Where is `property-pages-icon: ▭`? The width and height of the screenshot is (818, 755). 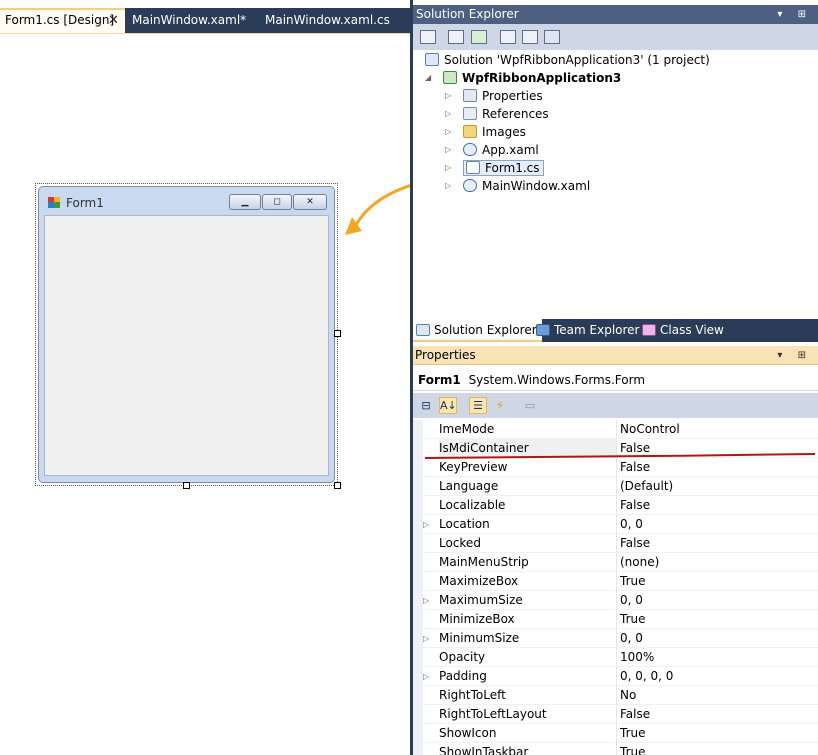 property-pages-icon: ▭ is located at coordinates (530, 405).